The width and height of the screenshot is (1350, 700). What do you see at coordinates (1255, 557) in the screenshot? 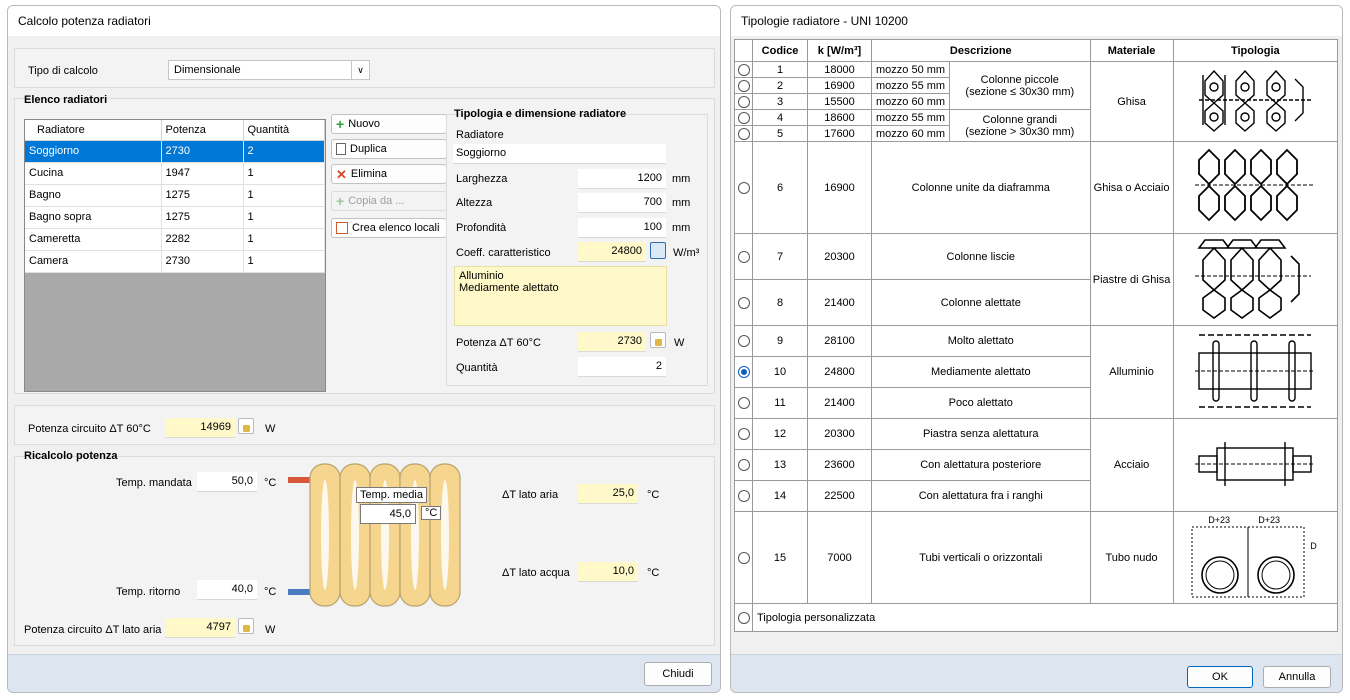
I see `cell-tipologia-tubo: D+23 D+23 D` at bounding box center [1255, 557].